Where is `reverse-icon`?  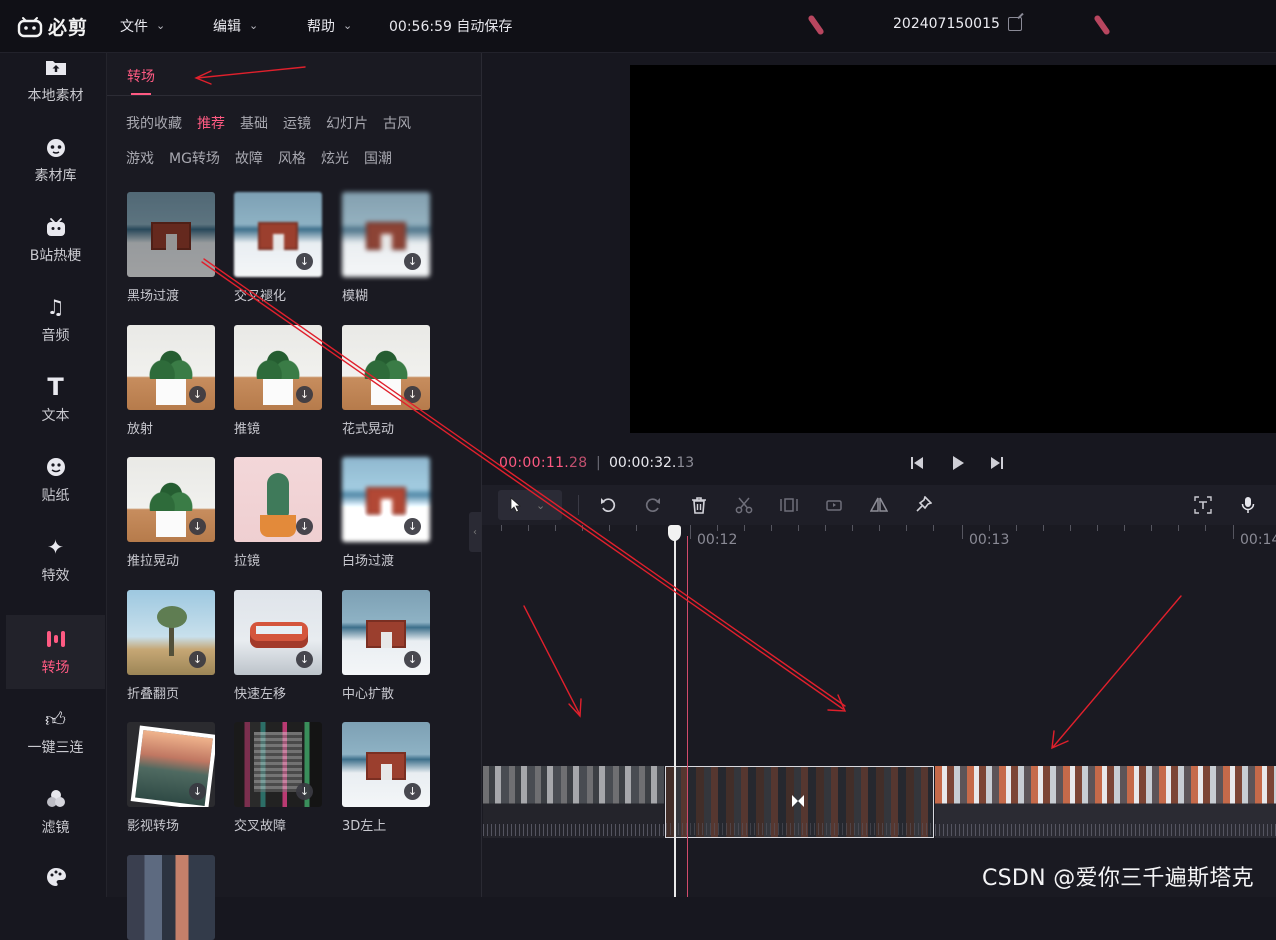
reverse-icon is located at coordinates (834, 505).